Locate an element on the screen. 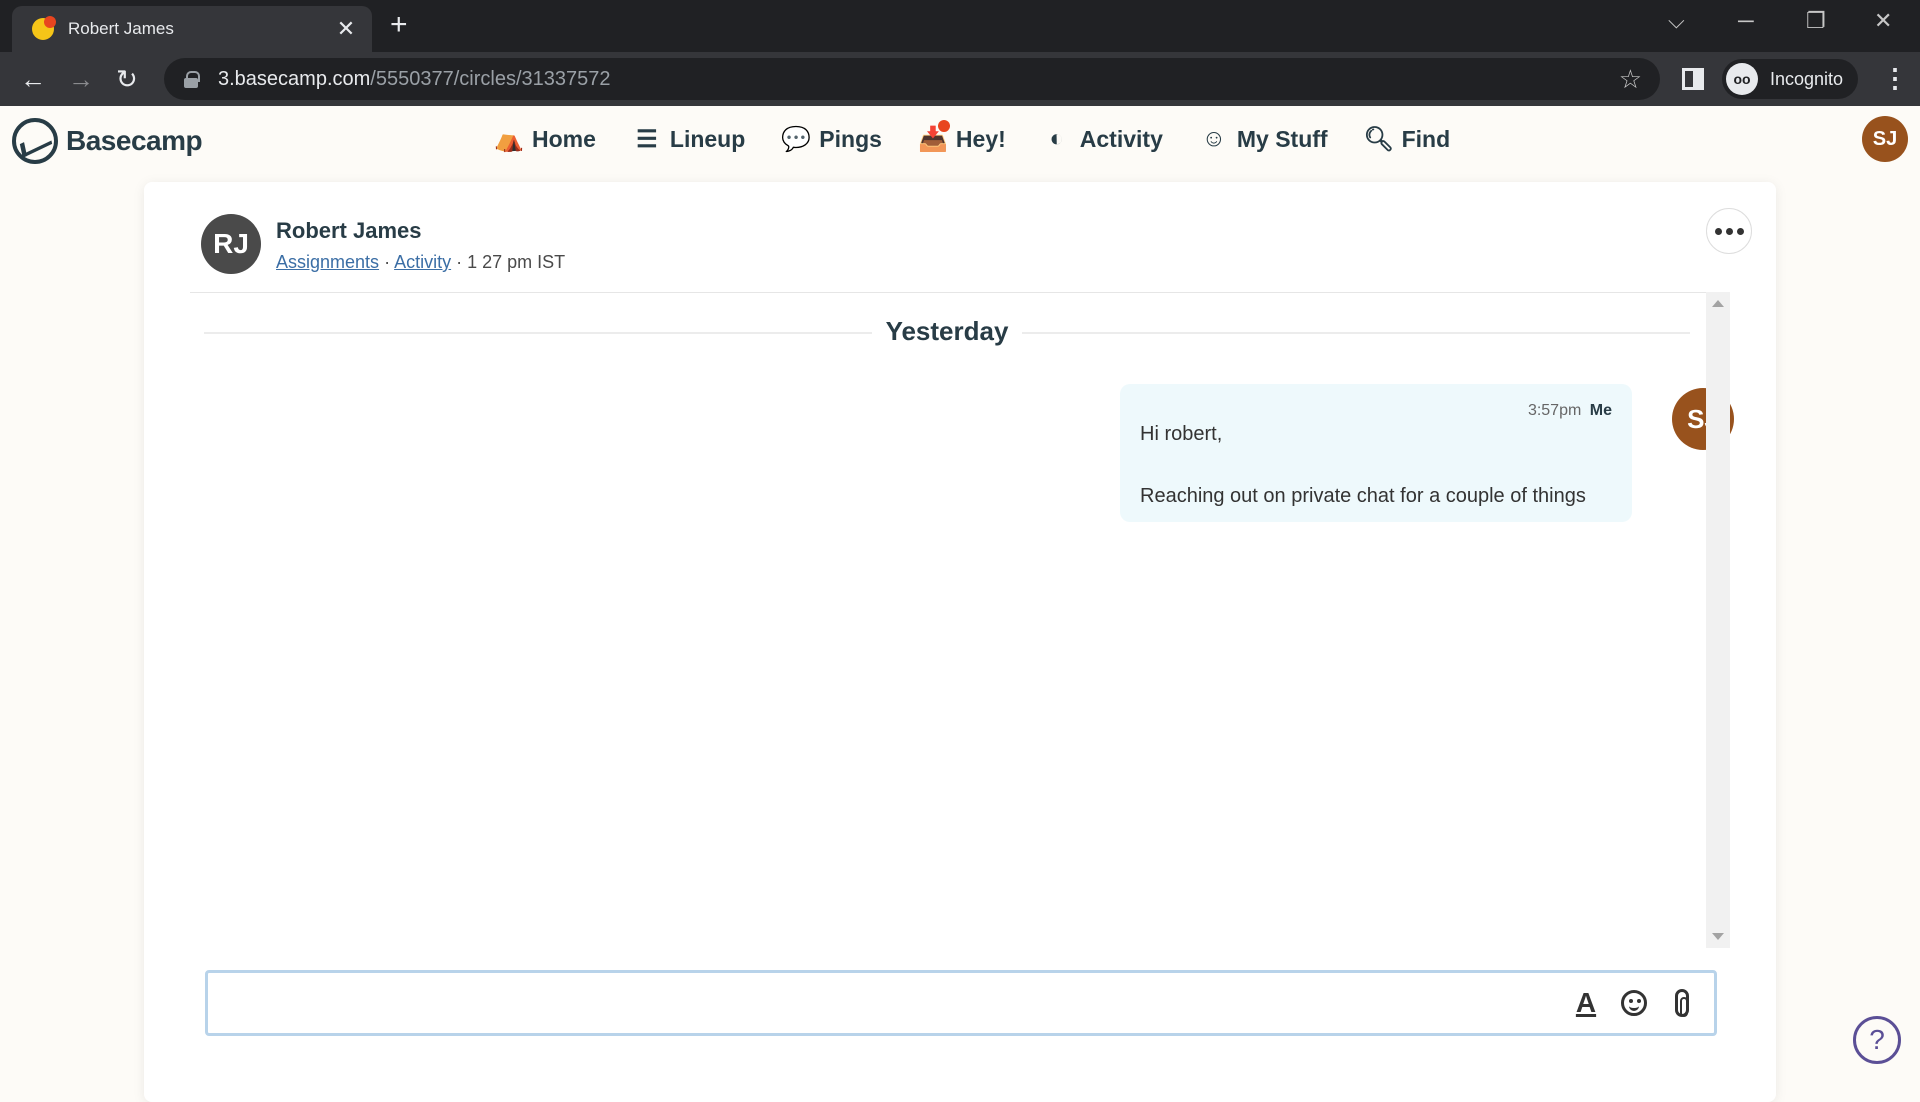 The height and width of the screenshot is (1102, 1920). day-separator: Yesterday is located at coordinates (947, 331).